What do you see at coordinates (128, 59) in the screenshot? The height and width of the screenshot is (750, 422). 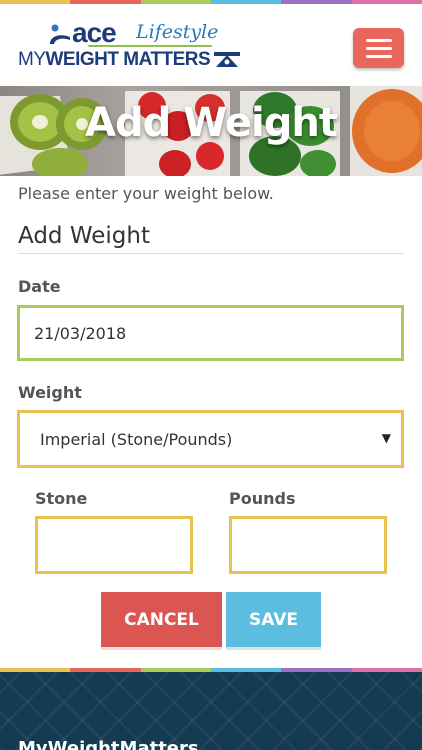 I see `brand-weight-matters: WEIGHT MATTERS` at bounding box center [128, 59].